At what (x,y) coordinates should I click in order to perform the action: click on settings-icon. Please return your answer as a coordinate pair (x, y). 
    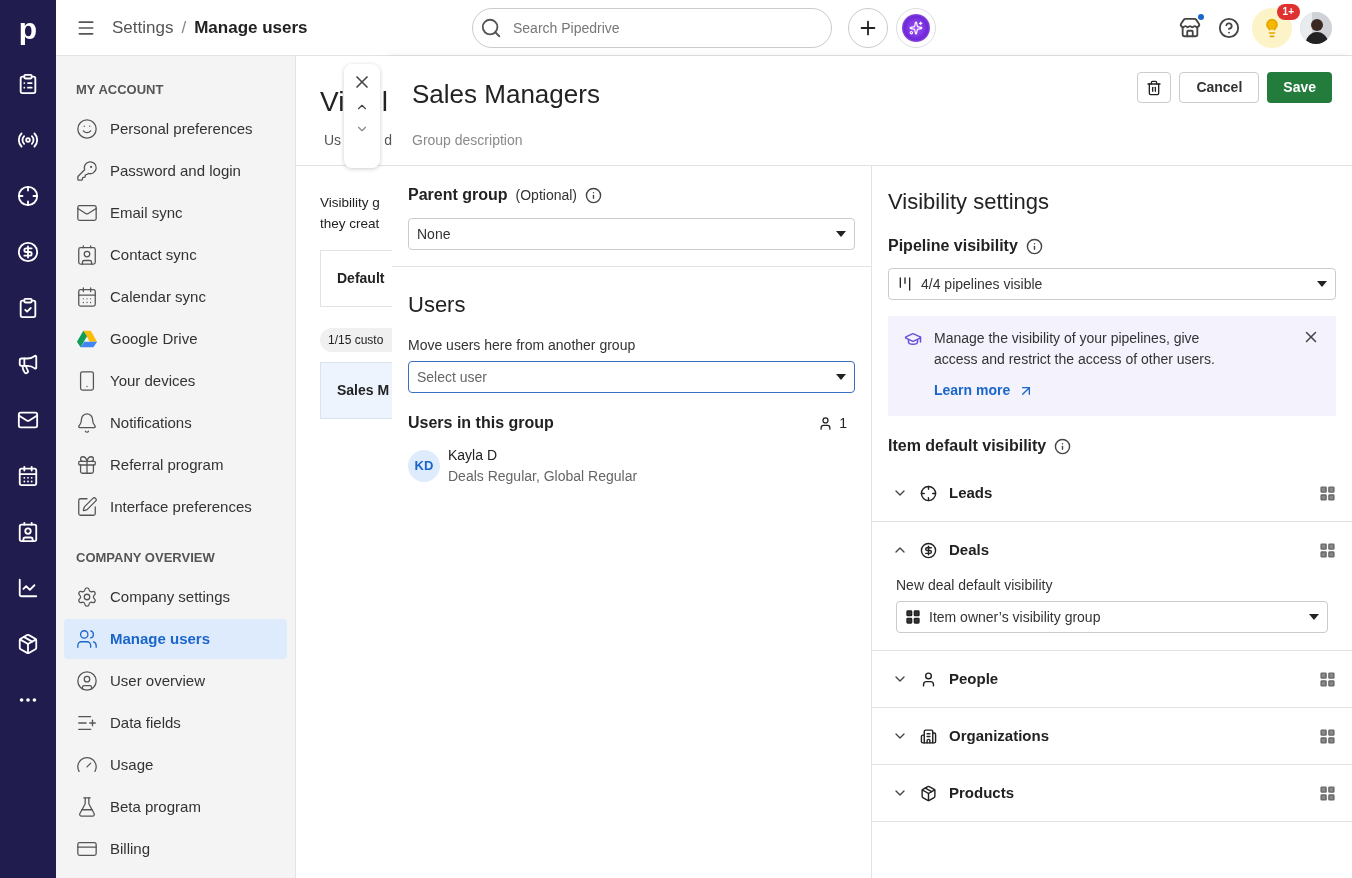
    Looking at the image, I should click on (87, 597).